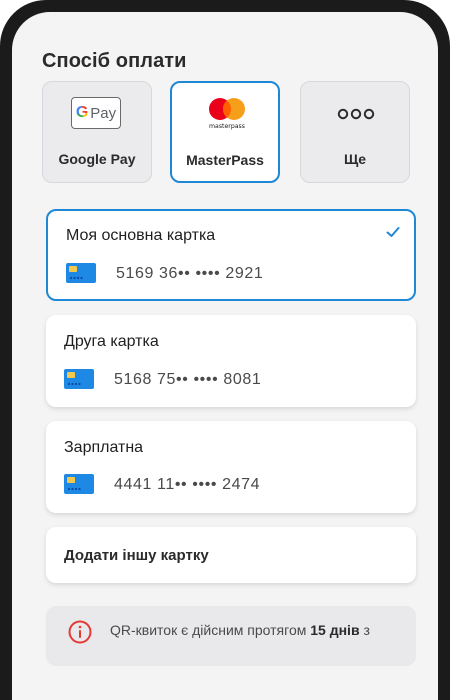  What do you see at coordinates (111, 341) in the screenshot?
I see `card-name: Друга картка` at bounding box center [111, 341].